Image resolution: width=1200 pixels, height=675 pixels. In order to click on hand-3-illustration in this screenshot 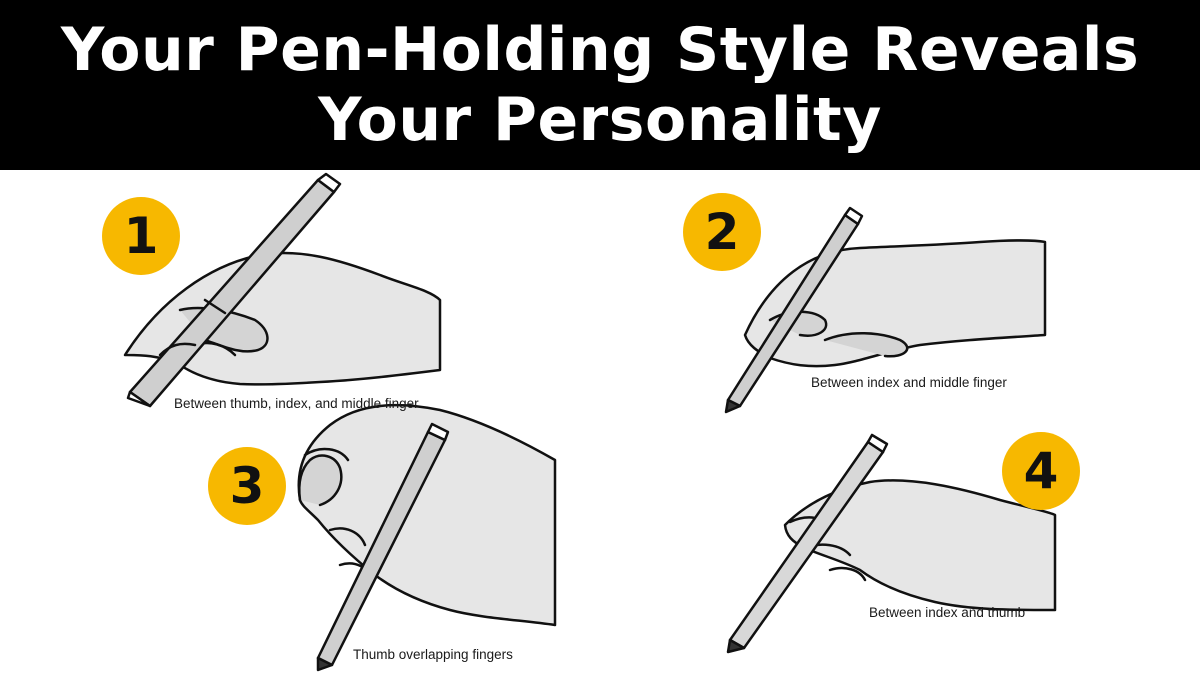, I will do `click(427, 537)`.